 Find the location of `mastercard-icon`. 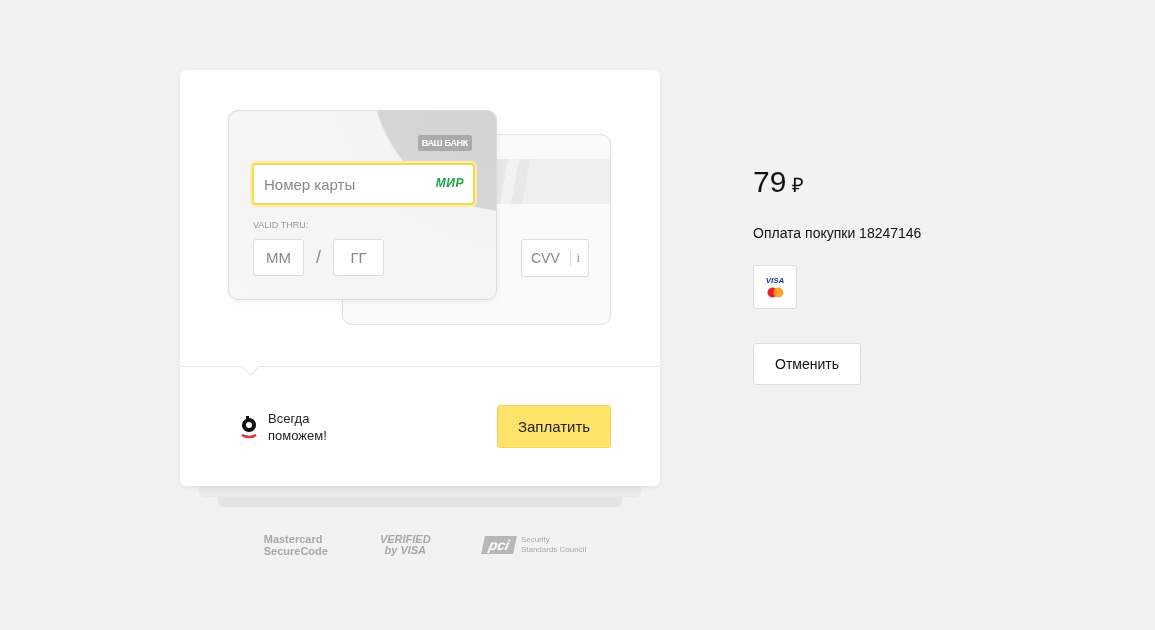

mastercard-icon is located at coordinates (775, 292).